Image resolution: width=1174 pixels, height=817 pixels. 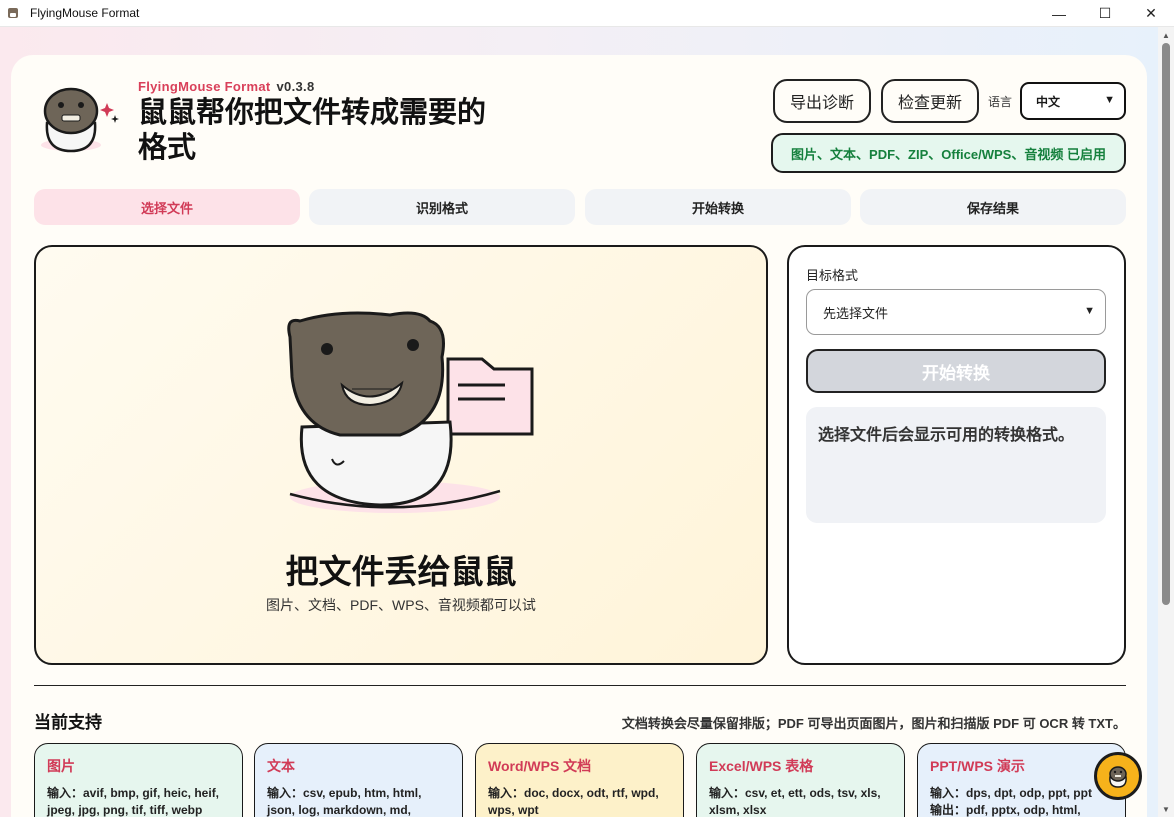 I want to click on format-card-line: 输入：dps, dpt, odp, ppt, ppt, so click(x=1011, y=793).